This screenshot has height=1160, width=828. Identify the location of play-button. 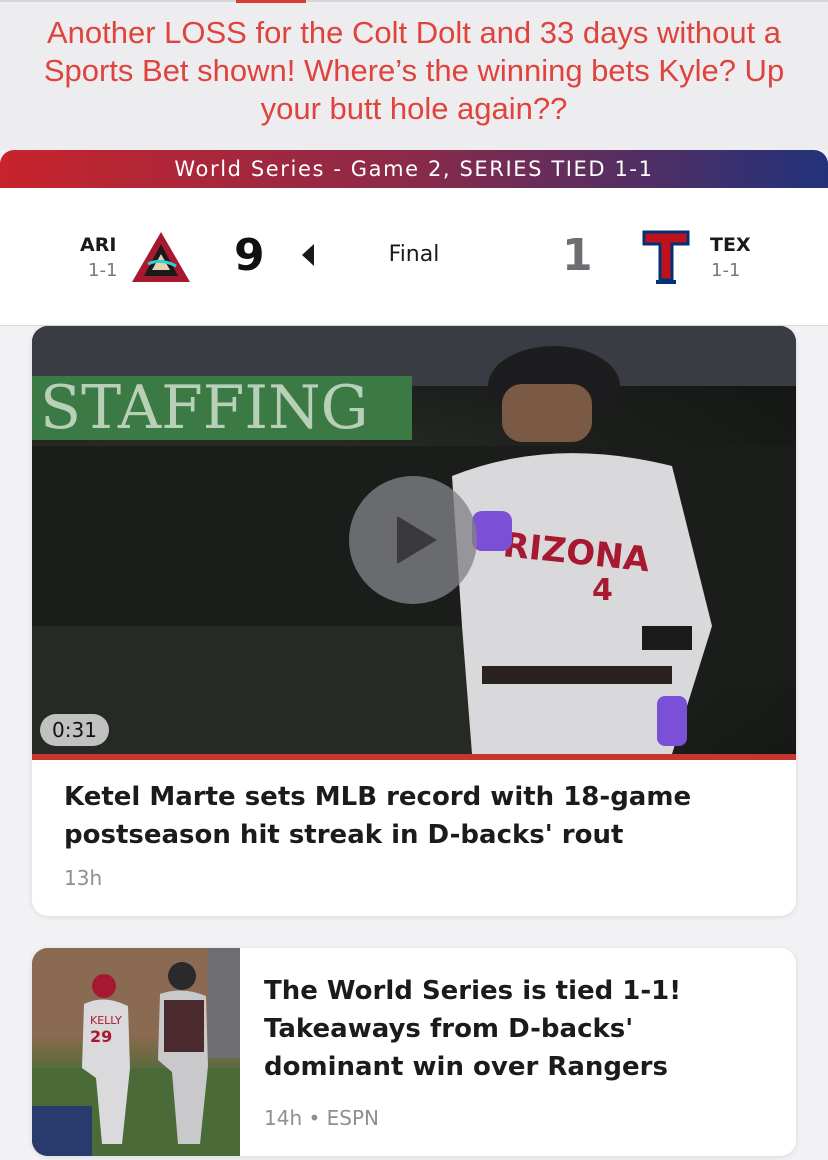
(413, 540).